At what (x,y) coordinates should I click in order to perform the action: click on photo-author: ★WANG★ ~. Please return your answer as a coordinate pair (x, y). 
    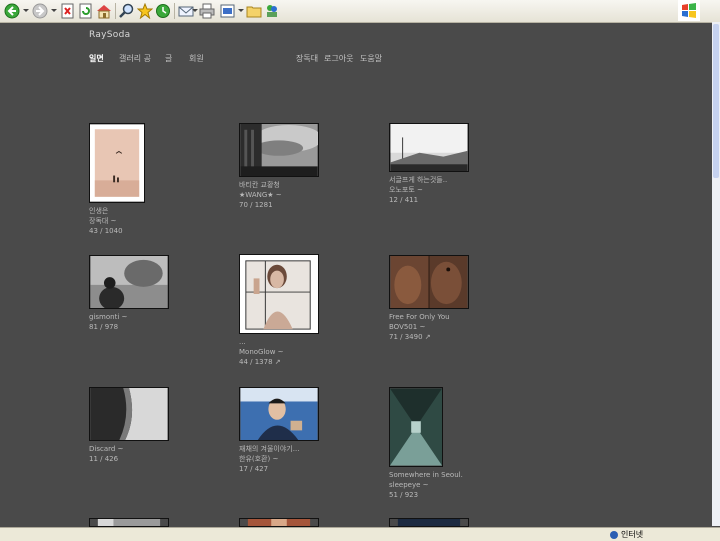
    Looking at the image, I should click on (279, 195).